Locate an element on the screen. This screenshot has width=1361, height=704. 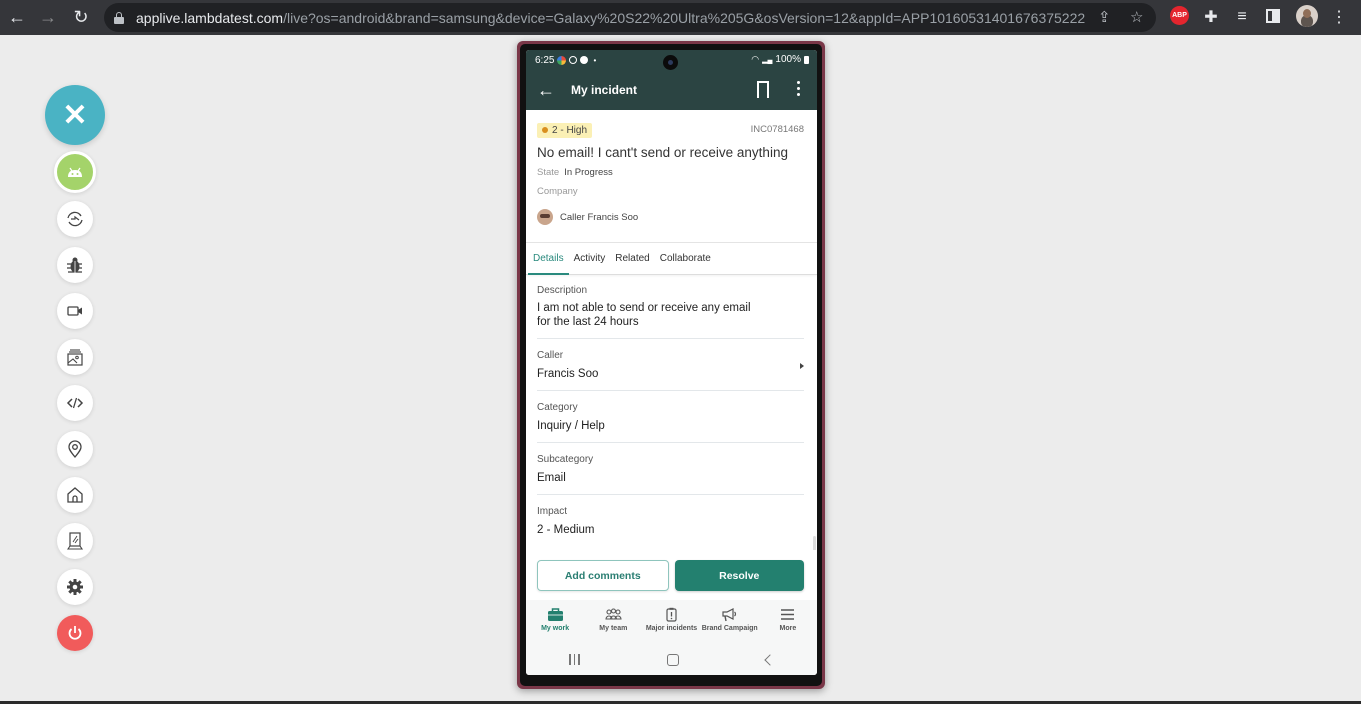
share-icon: ⇪ is located at coordinates (1104, 17).